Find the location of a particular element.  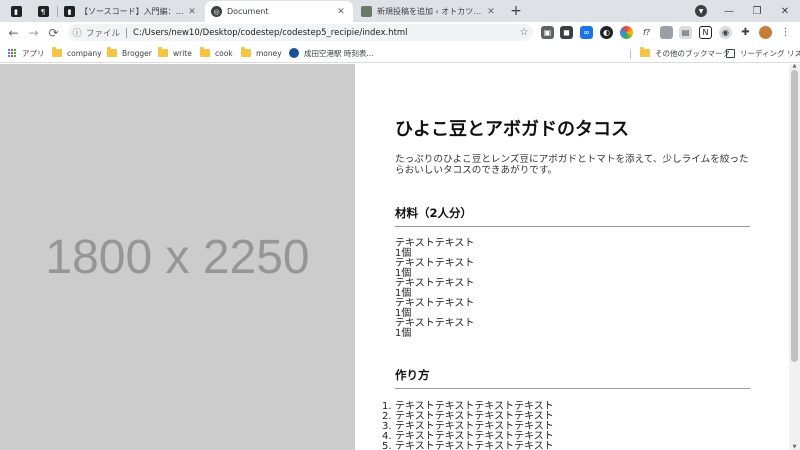

tab-new-post: 新規投稿を追加 ‹ オトカツ2.0 — W… ✕ is located at coordinates (429, 11).